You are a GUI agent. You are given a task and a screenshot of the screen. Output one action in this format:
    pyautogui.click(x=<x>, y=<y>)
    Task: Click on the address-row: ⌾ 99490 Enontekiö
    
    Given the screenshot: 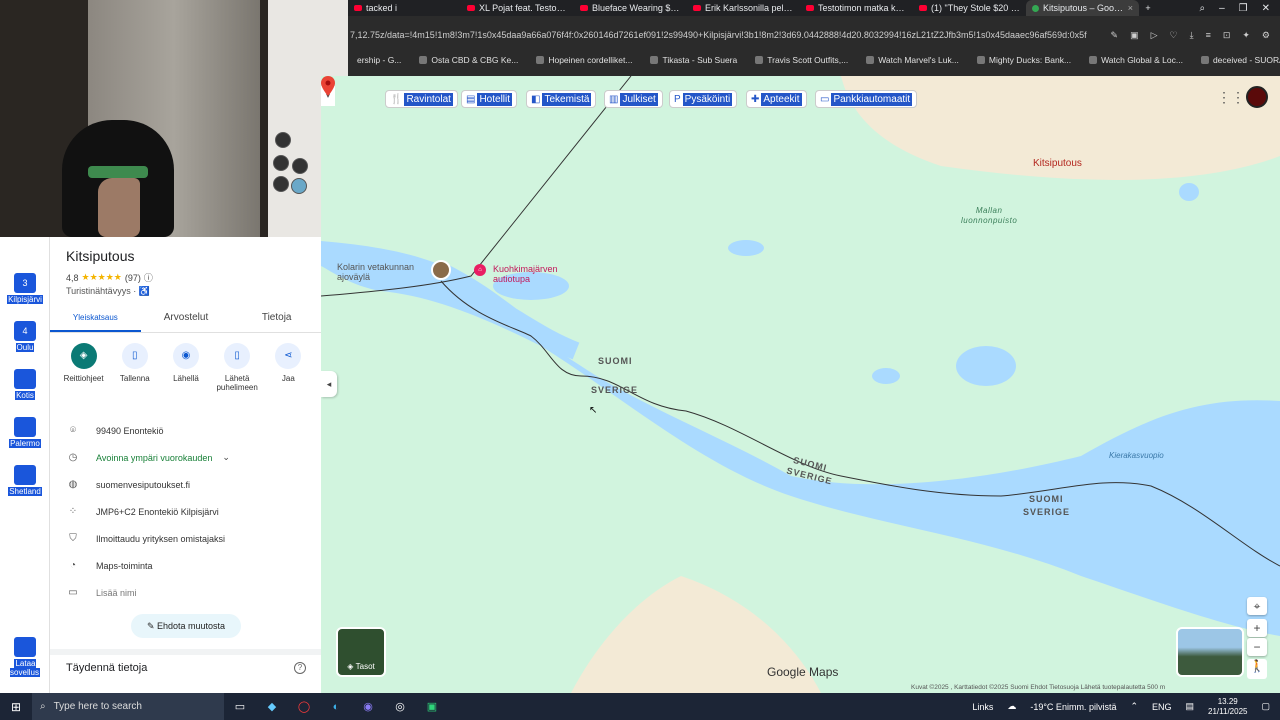 What is the action you would take?
    pyautogui.click(x=185, y=430)
    